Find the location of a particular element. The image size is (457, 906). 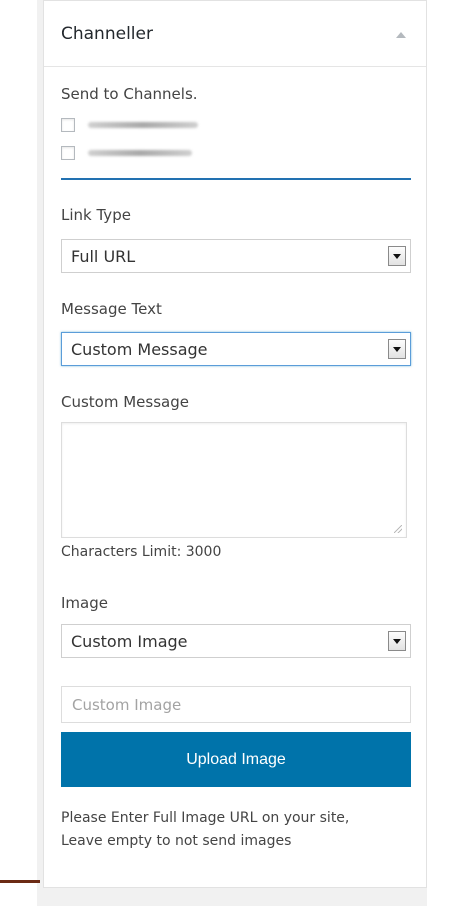

custom-message-label: Custom Message is located at coordinates (125, 402).